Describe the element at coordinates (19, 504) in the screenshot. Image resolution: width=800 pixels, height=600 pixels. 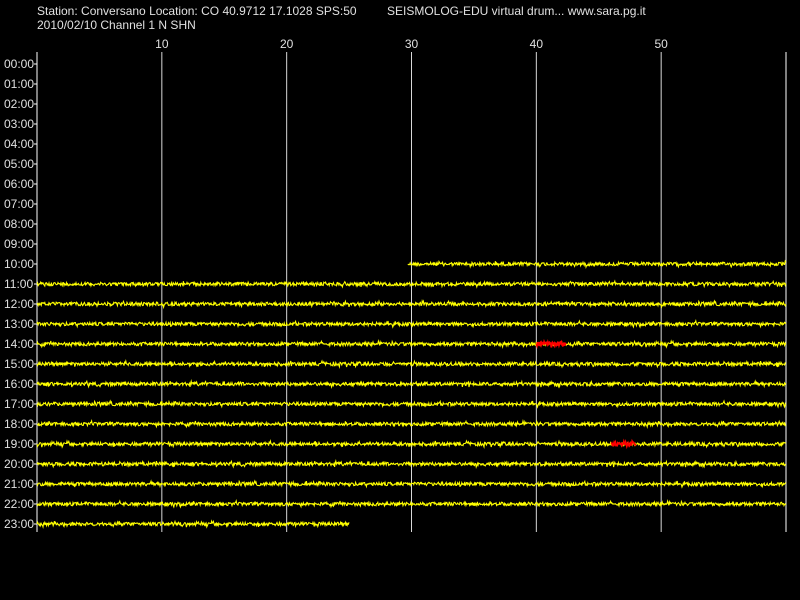
I see `y-tick-label-2200: 22:00` at that location.